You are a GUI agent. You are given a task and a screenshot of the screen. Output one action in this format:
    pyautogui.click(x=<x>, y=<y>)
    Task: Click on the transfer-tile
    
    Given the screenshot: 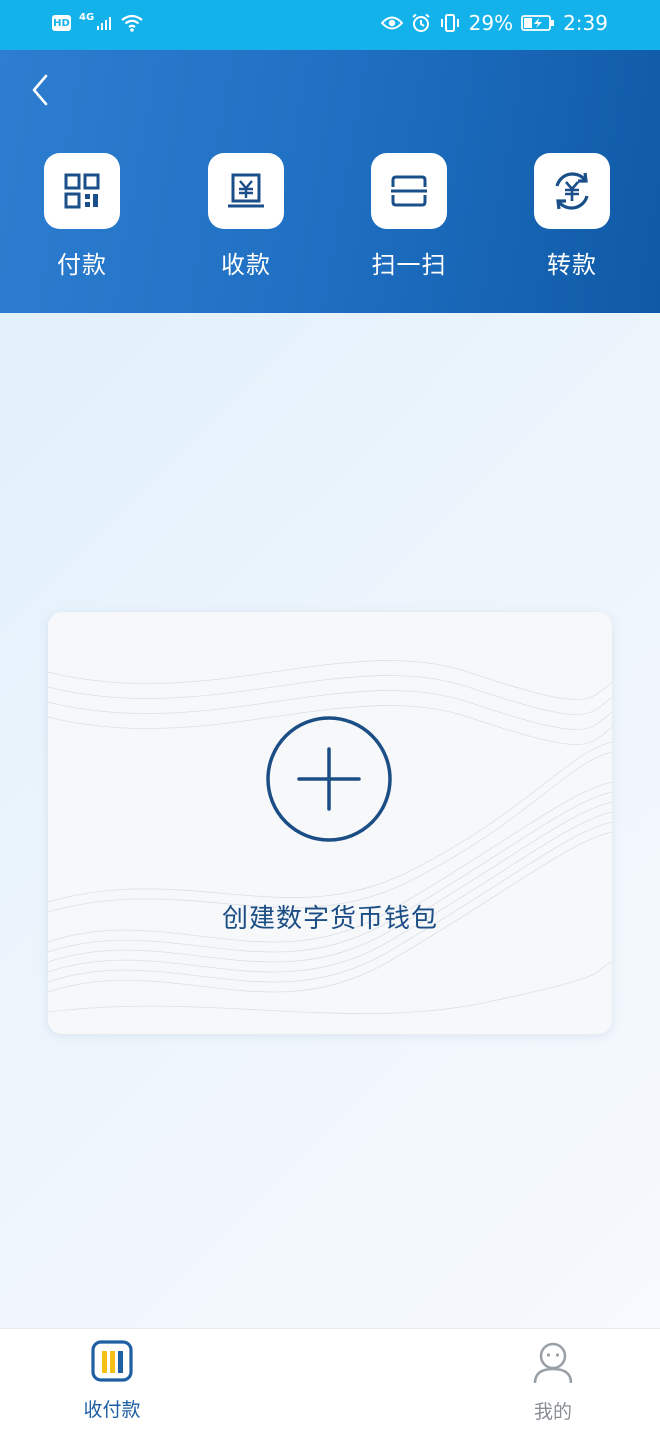 What is the action you would take?
    pyautogui.click(x=572, y=191)
    